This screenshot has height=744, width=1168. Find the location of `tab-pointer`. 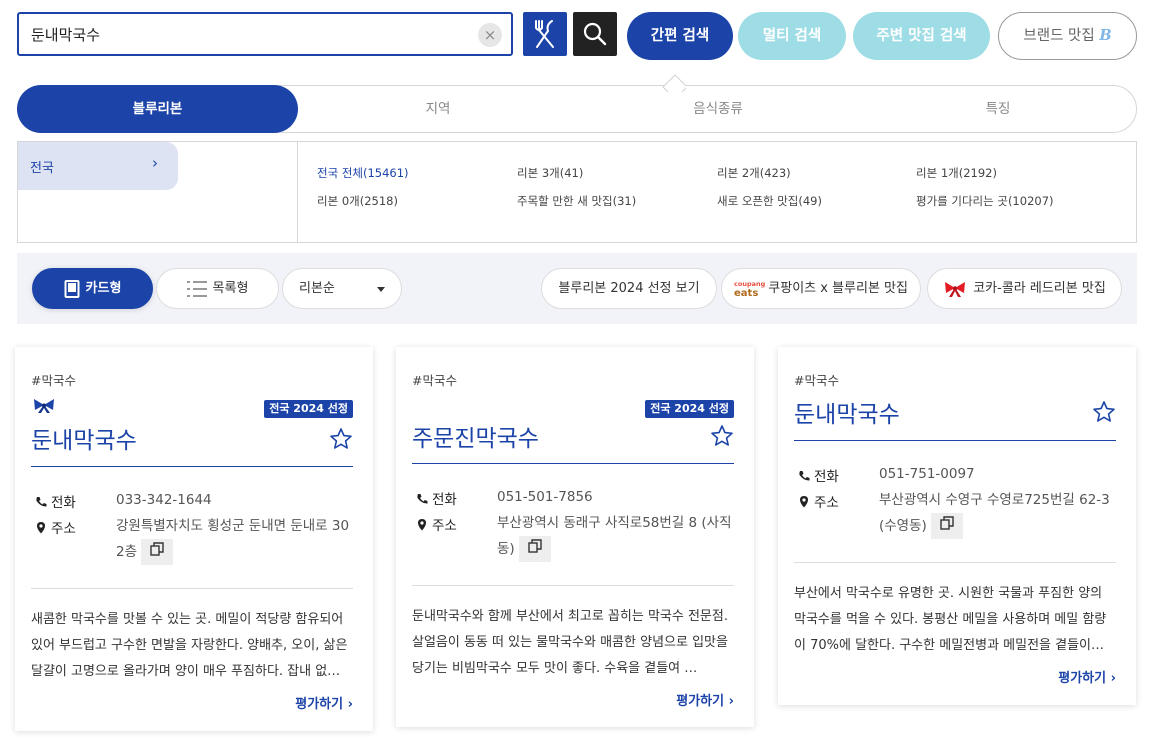

tab-pointer is located at coordinates (674, 80).